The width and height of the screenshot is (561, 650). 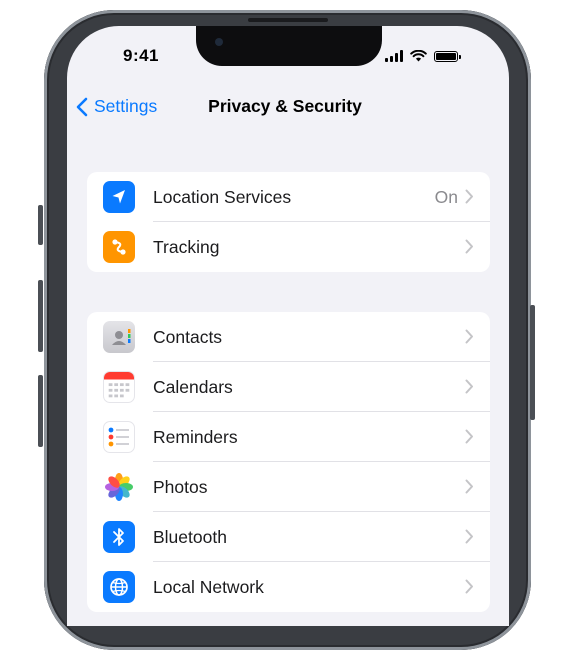 What do you see at coordinates (119, 437) in the screenshot?
I see `reminders-icon` at bounding box center [119, 437].